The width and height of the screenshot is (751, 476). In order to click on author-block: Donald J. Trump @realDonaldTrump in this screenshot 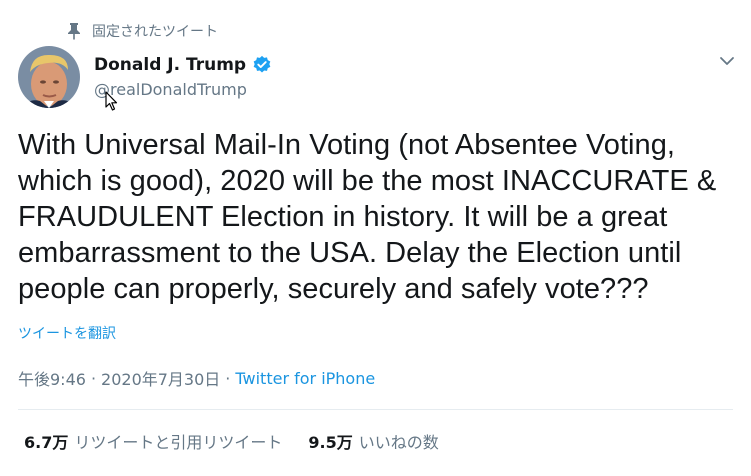, I will do `click(183, 75)`.